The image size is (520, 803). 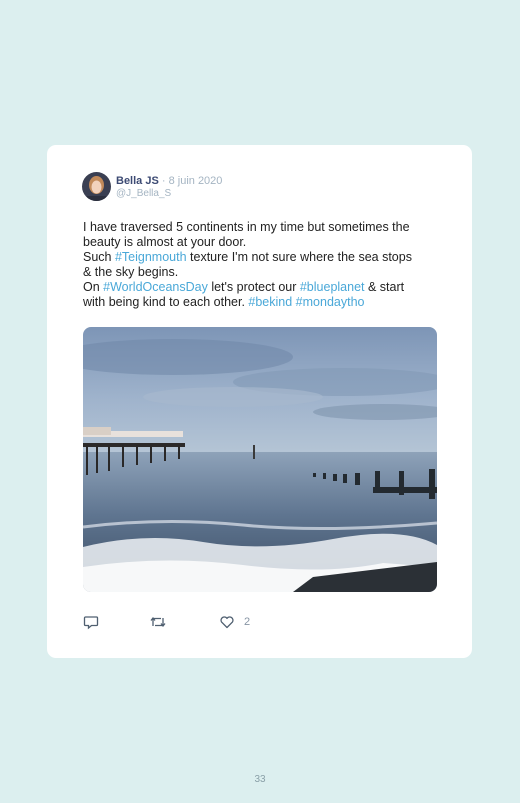 What do you see at coordinates (99, 257) in the screenshot?
I see `text-segment: Such` at bounding box center [99, 257].